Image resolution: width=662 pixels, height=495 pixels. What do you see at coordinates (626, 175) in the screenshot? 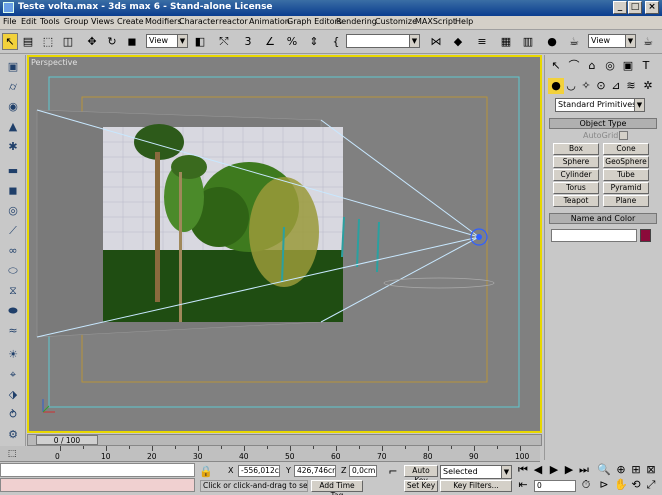
I see `tube-button: Tube` at bounding box center [626, 175].